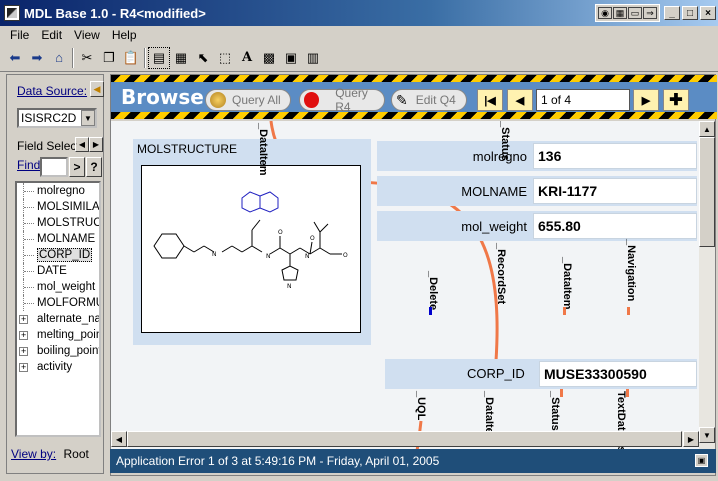  I want to click on delete-marker, so click(430, 311).